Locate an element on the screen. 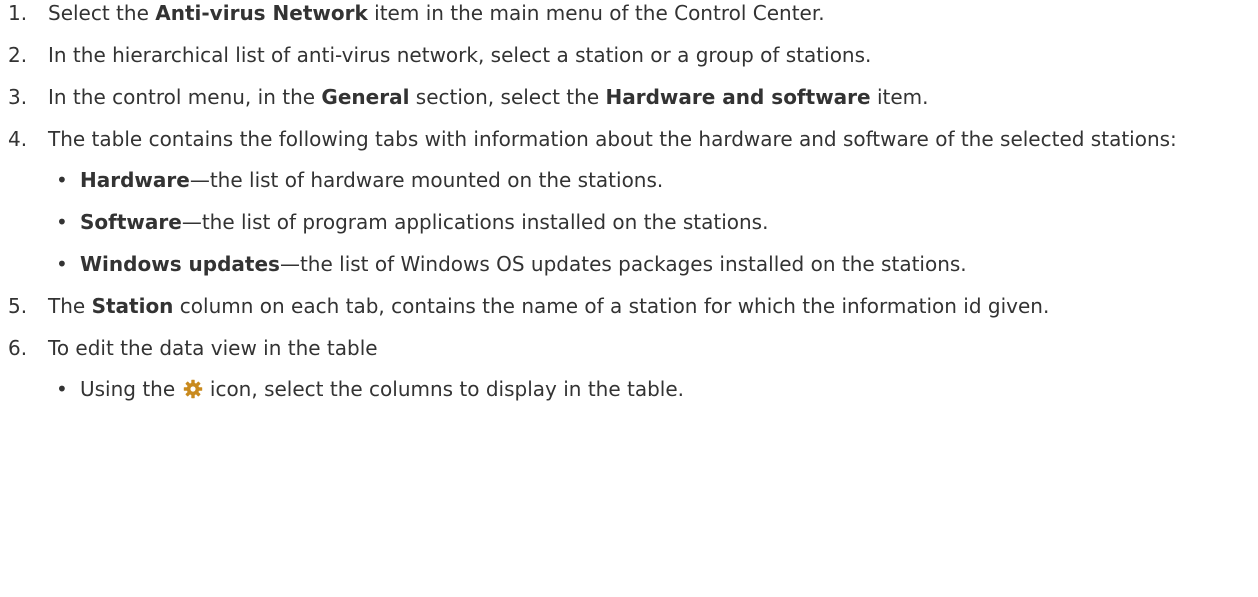  step-number: 1. is located at coordinates (18, 13).